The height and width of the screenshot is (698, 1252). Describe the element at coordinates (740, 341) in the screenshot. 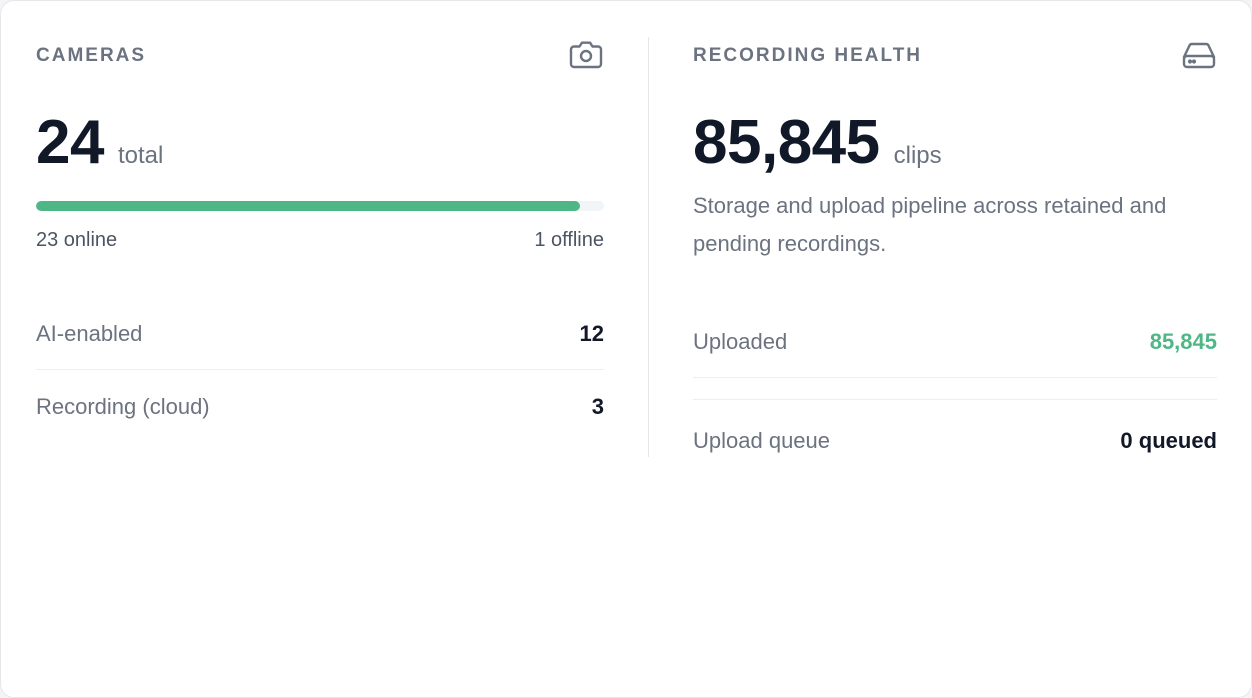

I see `stat-label: Uploaded` at that location.